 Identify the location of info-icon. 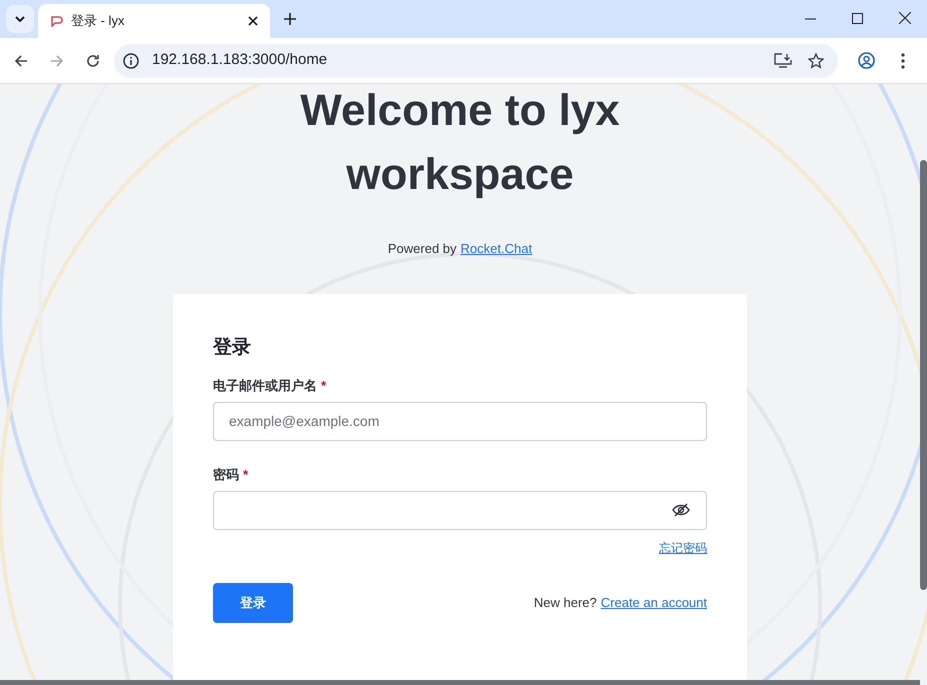
(131, 61).